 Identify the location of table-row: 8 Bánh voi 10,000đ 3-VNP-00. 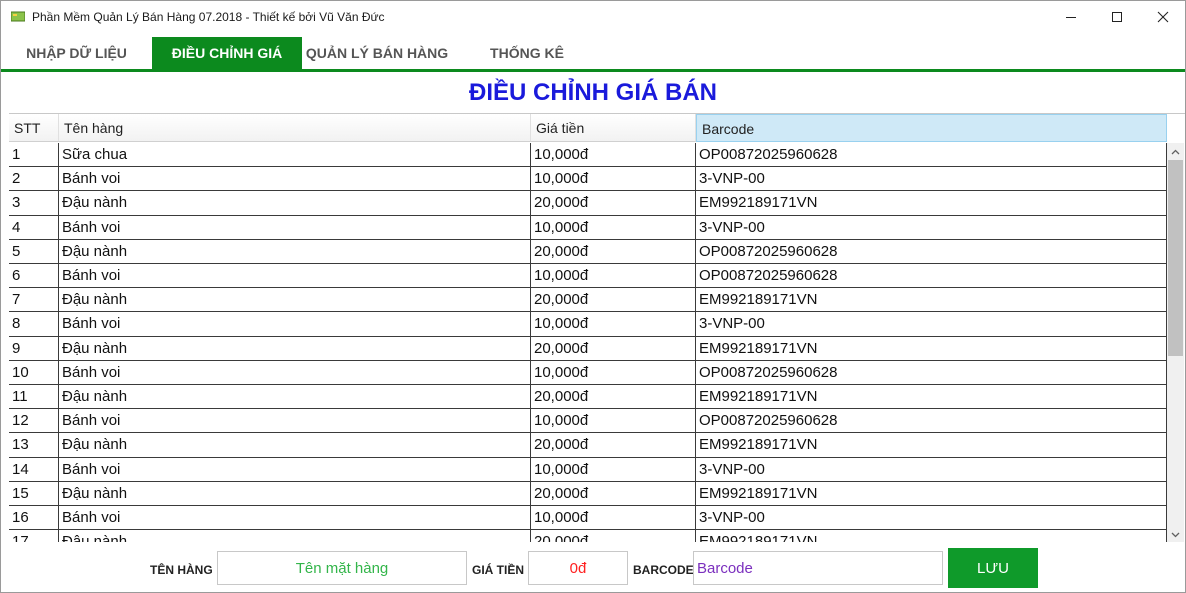
(588, 324).